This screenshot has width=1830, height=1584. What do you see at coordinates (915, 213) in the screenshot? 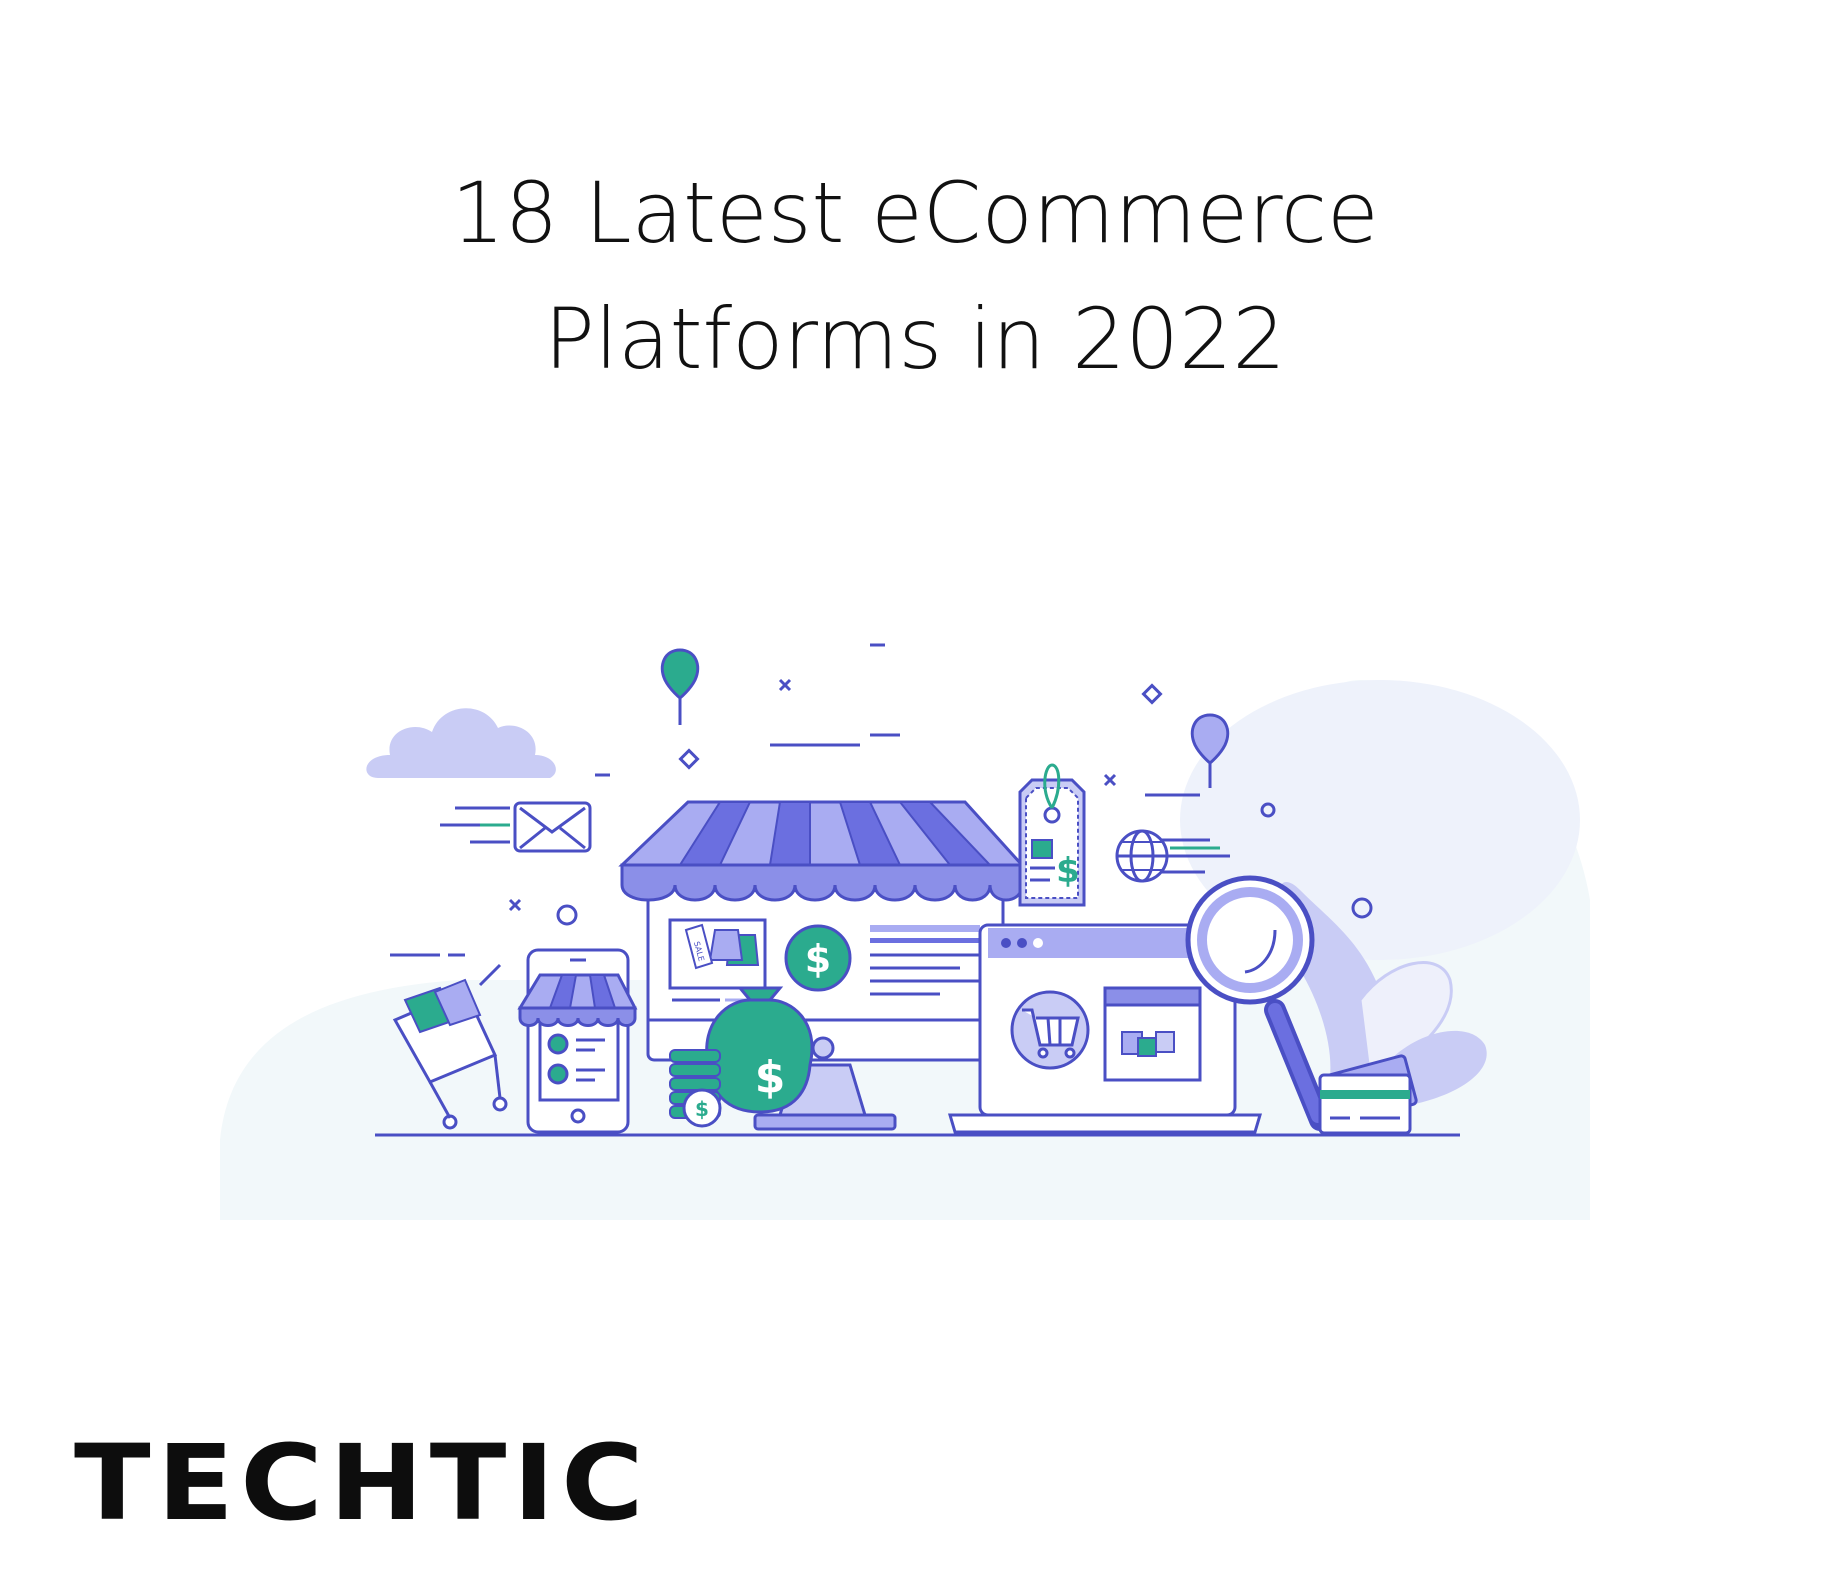
I see `title-line-1: 18 Latest eCommerce` at bounding box center [915, 213].